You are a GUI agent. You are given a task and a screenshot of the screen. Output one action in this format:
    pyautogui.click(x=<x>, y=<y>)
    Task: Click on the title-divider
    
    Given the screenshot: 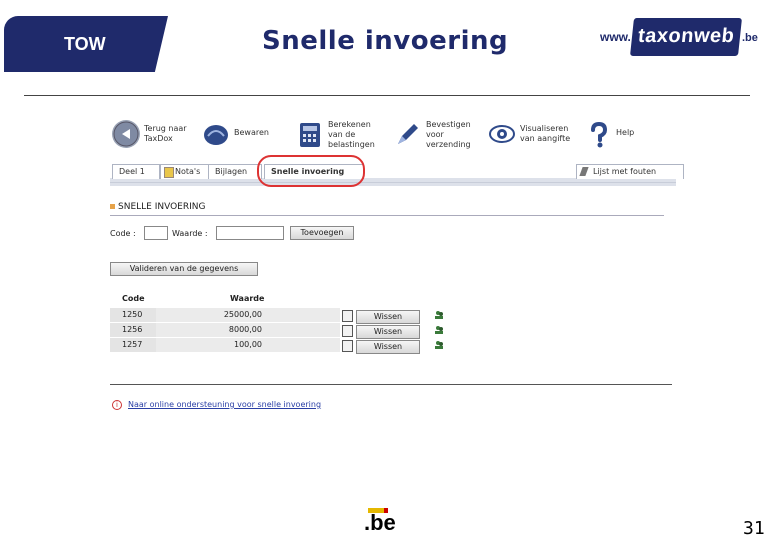 What is the action you would take?
    pyautogui.click(x=387, y=95)
    